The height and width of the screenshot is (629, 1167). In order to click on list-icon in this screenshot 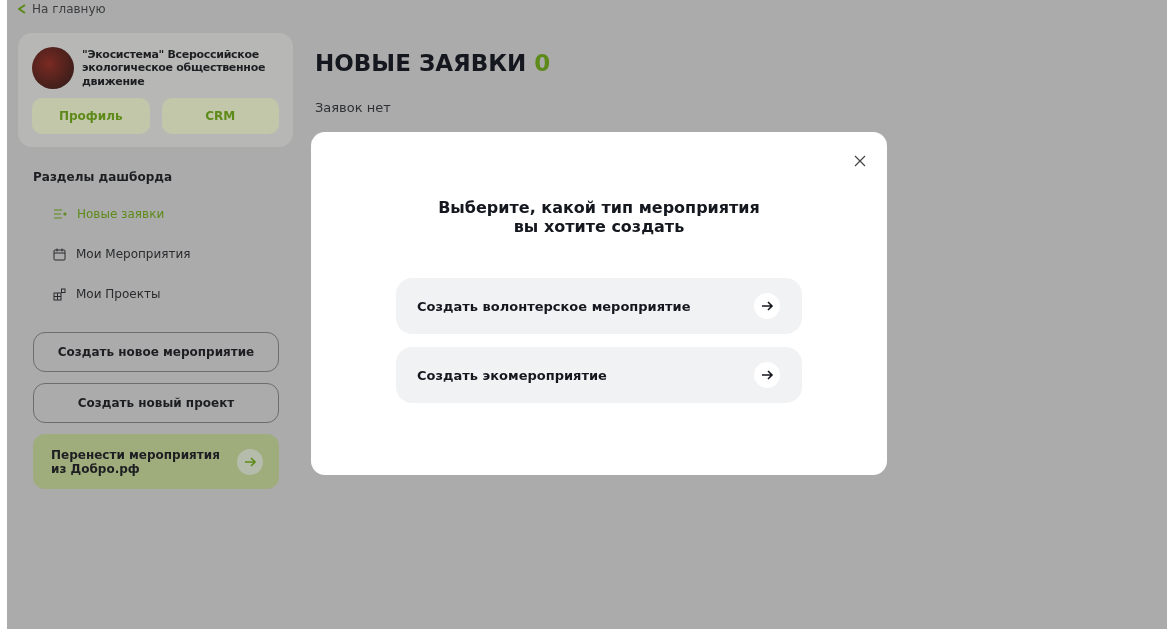, I will do `click(60, 214)`.